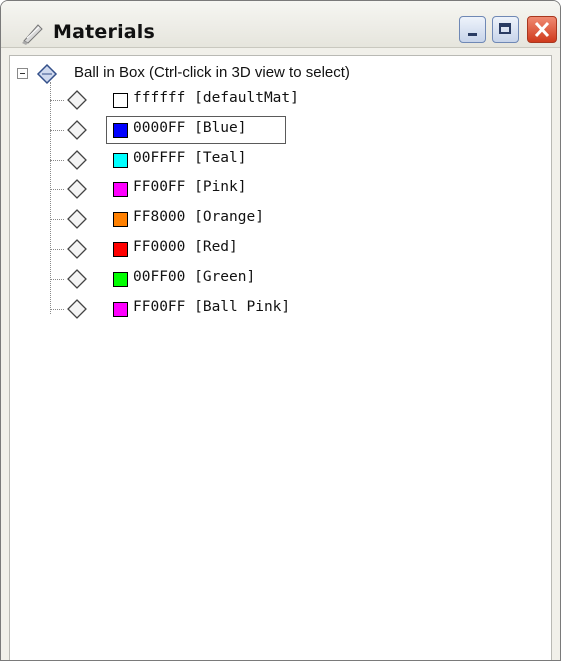 Image resolution: width=561 pixels, height=661 pixels. What do you see at coordinates (185, 247) in the screenshot?
I see `material-label: FF0000 [Red]` at bounding box center [185, 247].